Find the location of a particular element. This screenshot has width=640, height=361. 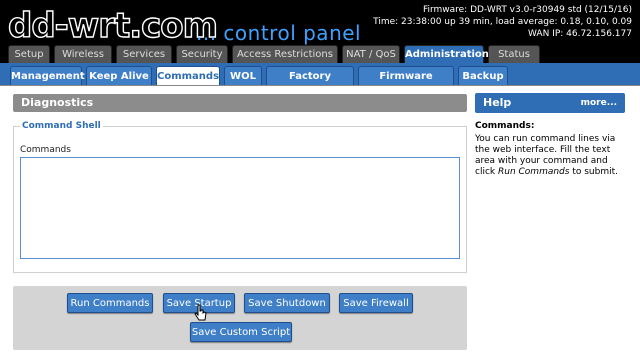

subtab-keep-alive: Keep Alive is located at coordinates (119, 75).